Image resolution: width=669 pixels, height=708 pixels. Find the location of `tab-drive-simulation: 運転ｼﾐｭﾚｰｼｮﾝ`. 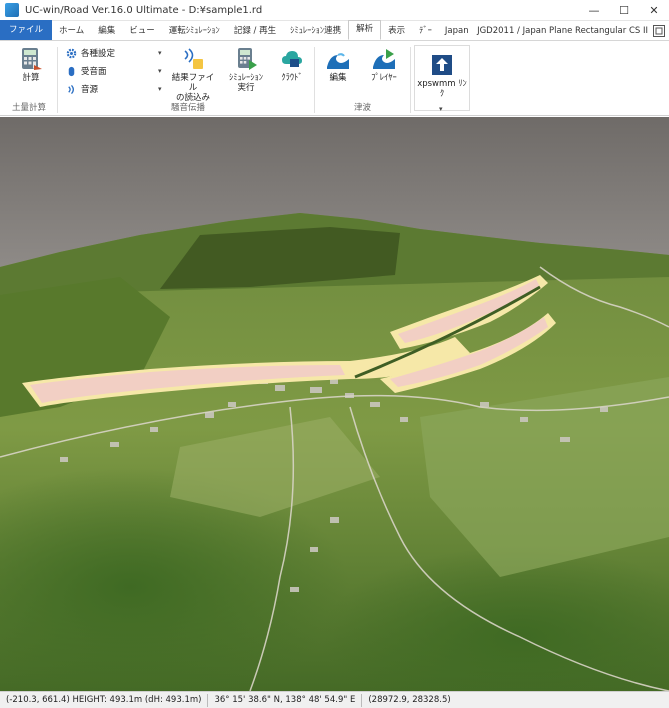

tab-drive-simulation: 運転ｼﾐｭﾚｰｼｮﾝ is located at coordinates (194, 31).